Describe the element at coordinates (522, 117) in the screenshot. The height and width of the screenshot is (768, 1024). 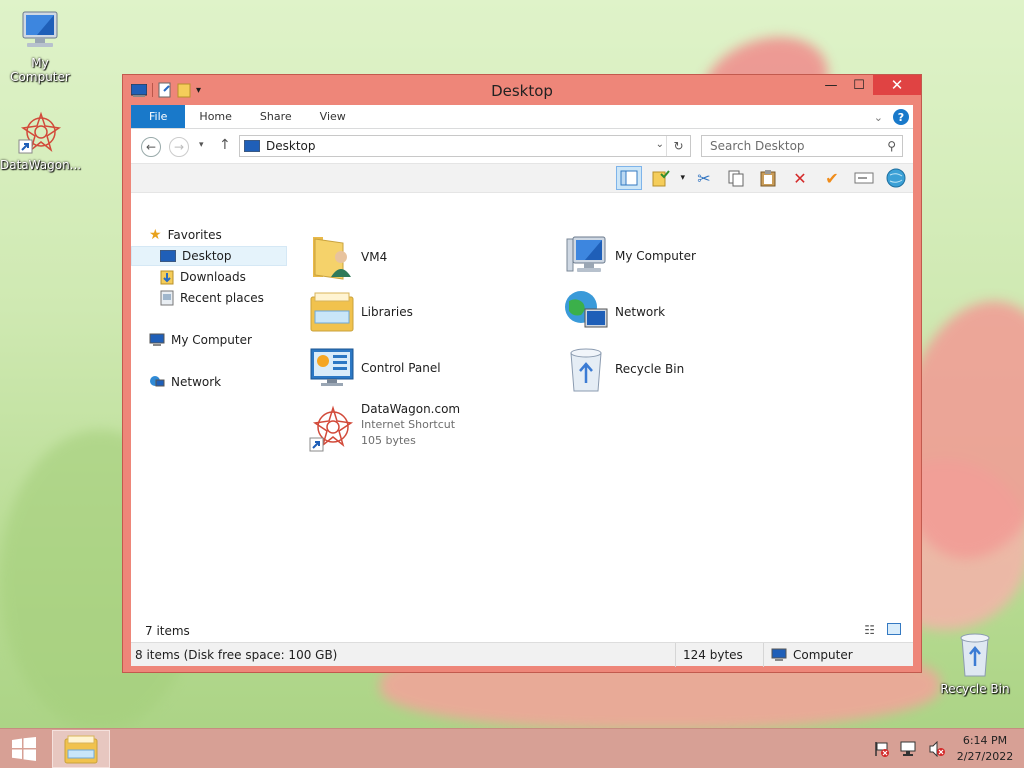
I see `ribbon-tabs: File Home Share View ⌄ ?` at that location.